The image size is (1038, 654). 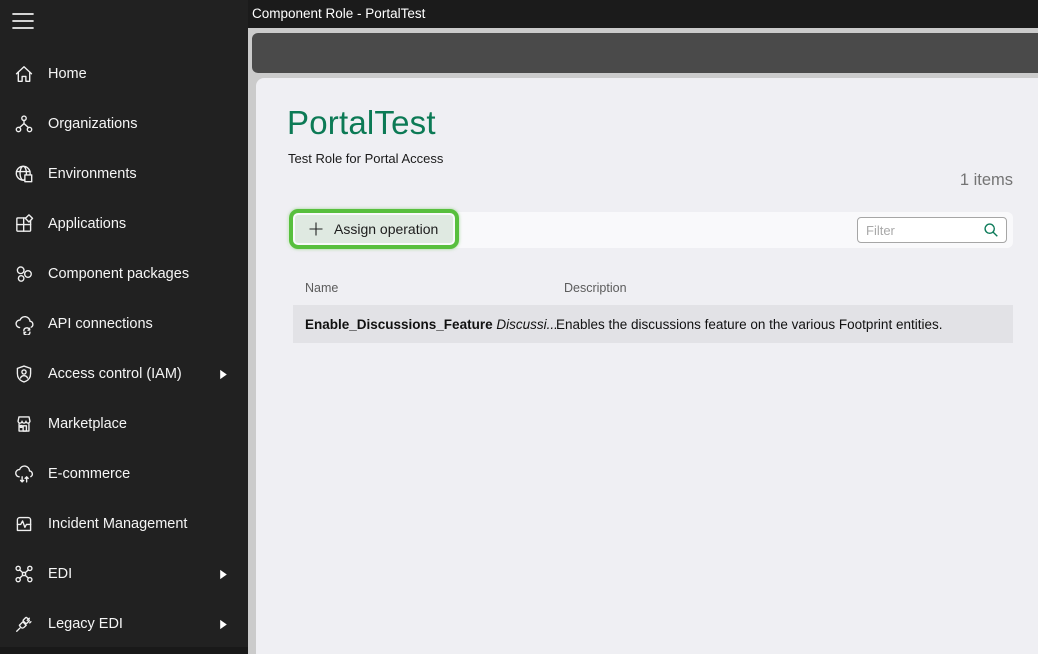 I want to click on window-title: Component Role - PortalTest, so click(x=339, y=13).